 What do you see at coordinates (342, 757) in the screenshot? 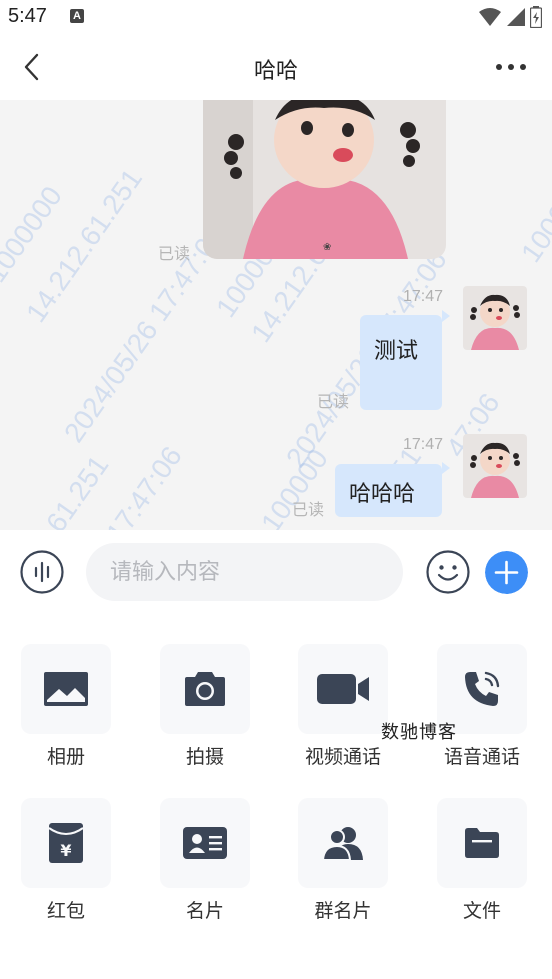
I see `tool-label: 视频通话` at bounding box center [342, 757].